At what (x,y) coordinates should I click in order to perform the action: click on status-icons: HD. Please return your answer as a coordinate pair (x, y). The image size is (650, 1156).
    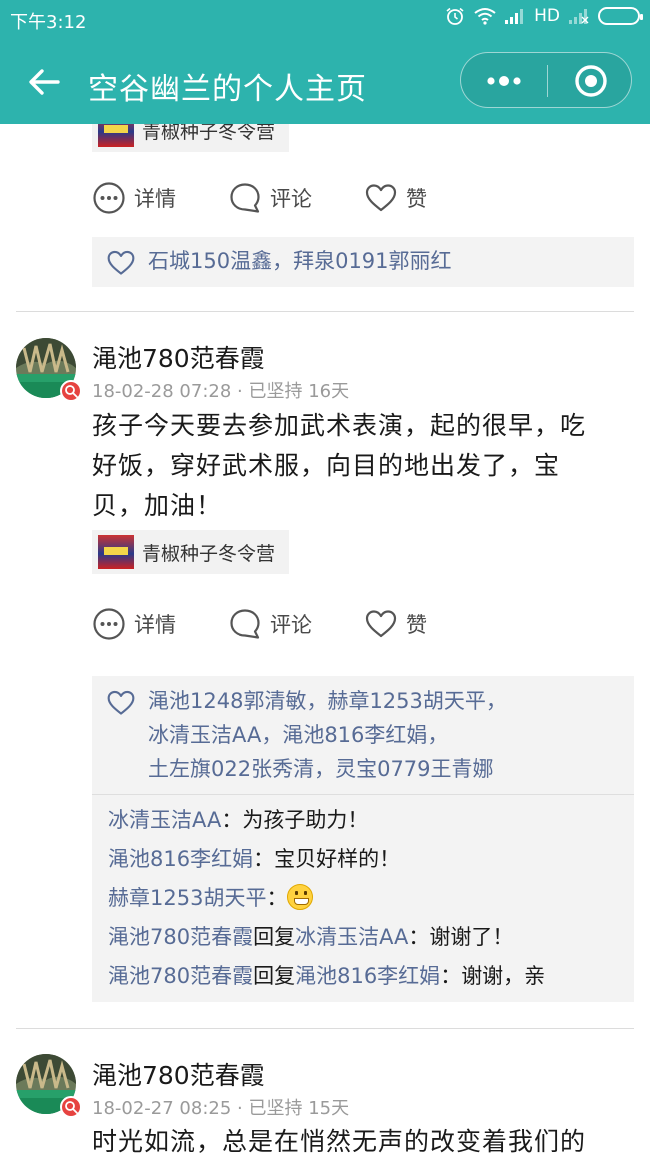
    Looking at the image, I should click on (543, 16).